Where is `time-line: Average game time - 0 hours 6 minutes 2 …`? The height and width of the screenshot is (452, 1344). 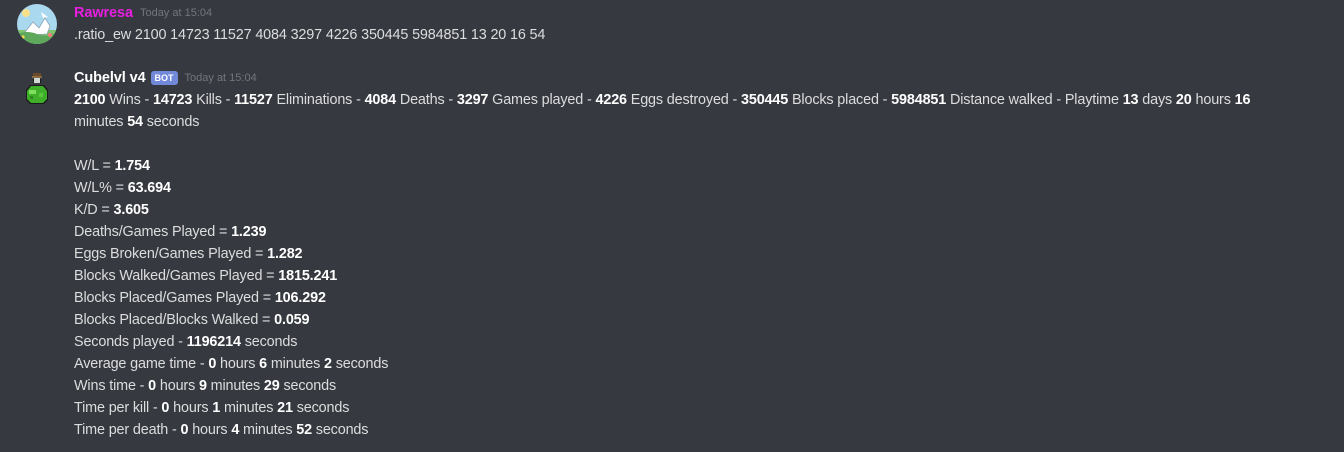 time-line: Average game time - 0 hours 6 minutes 2 … is located at coordinates (231, 364).